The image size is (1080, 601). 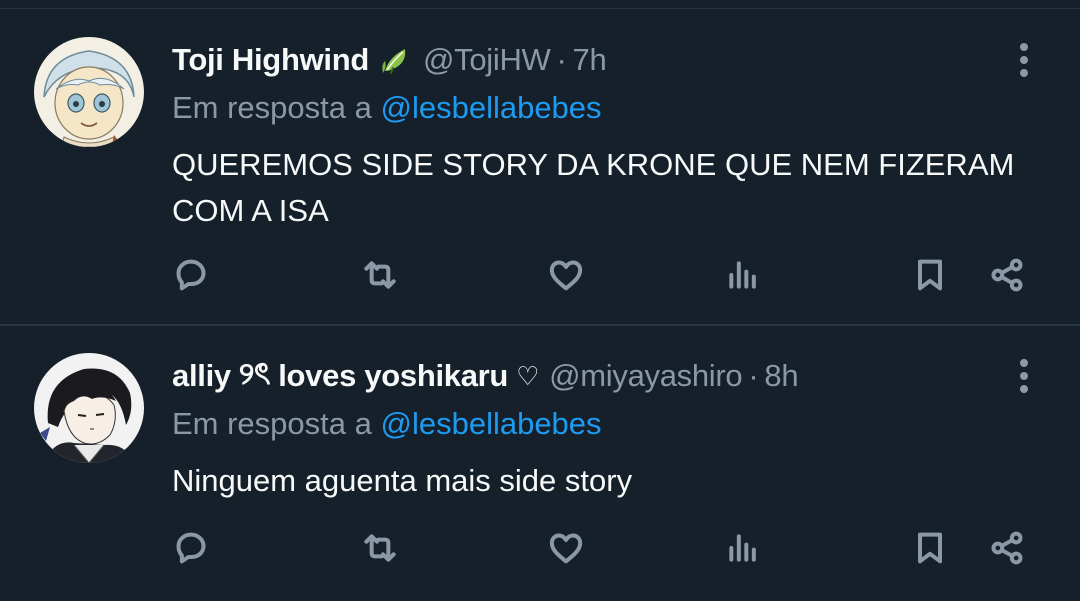 I want to click on handle: @miyayashiro, so click(x=646, y=376).